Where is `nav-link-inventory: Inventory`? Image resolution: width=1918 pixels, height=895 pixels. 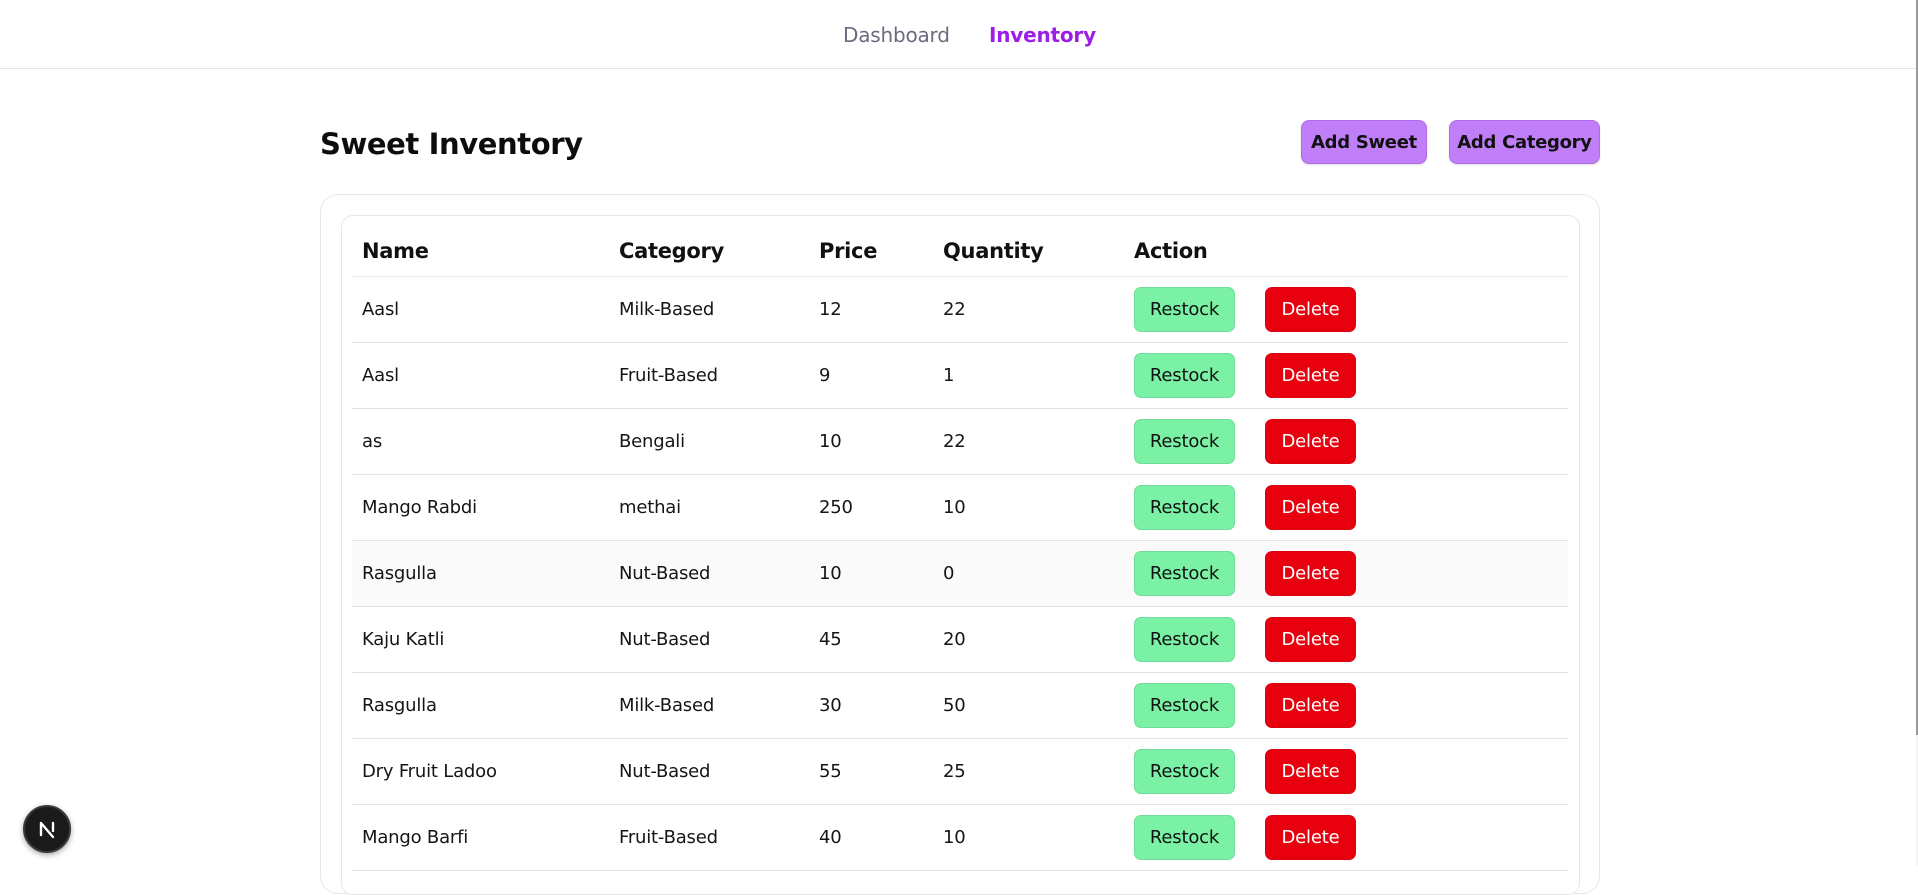
nav-link-inventory: Inventory is located at coordinates (1042, 35).